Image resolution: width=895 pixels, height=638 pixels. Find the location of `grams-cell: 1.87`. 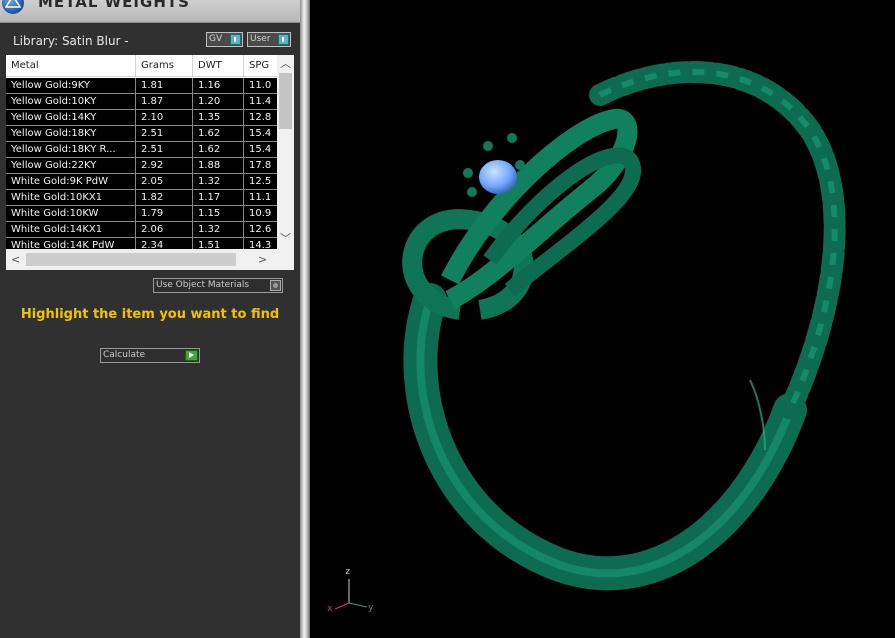

grams-cell: 1.87 is located at coordinates (164, 102).